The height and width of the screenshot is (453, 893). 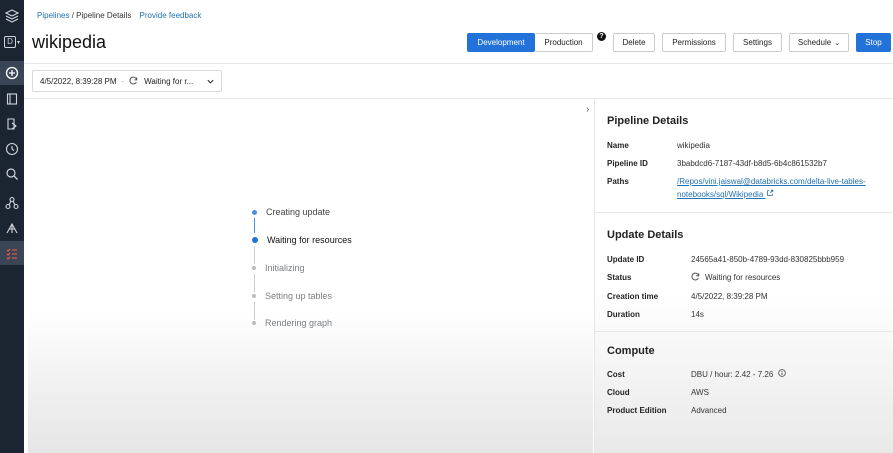 What do you see at coordinates (770, 194) in the screenshot?
I see `external-link-icon` at bounding box center [770, 194].